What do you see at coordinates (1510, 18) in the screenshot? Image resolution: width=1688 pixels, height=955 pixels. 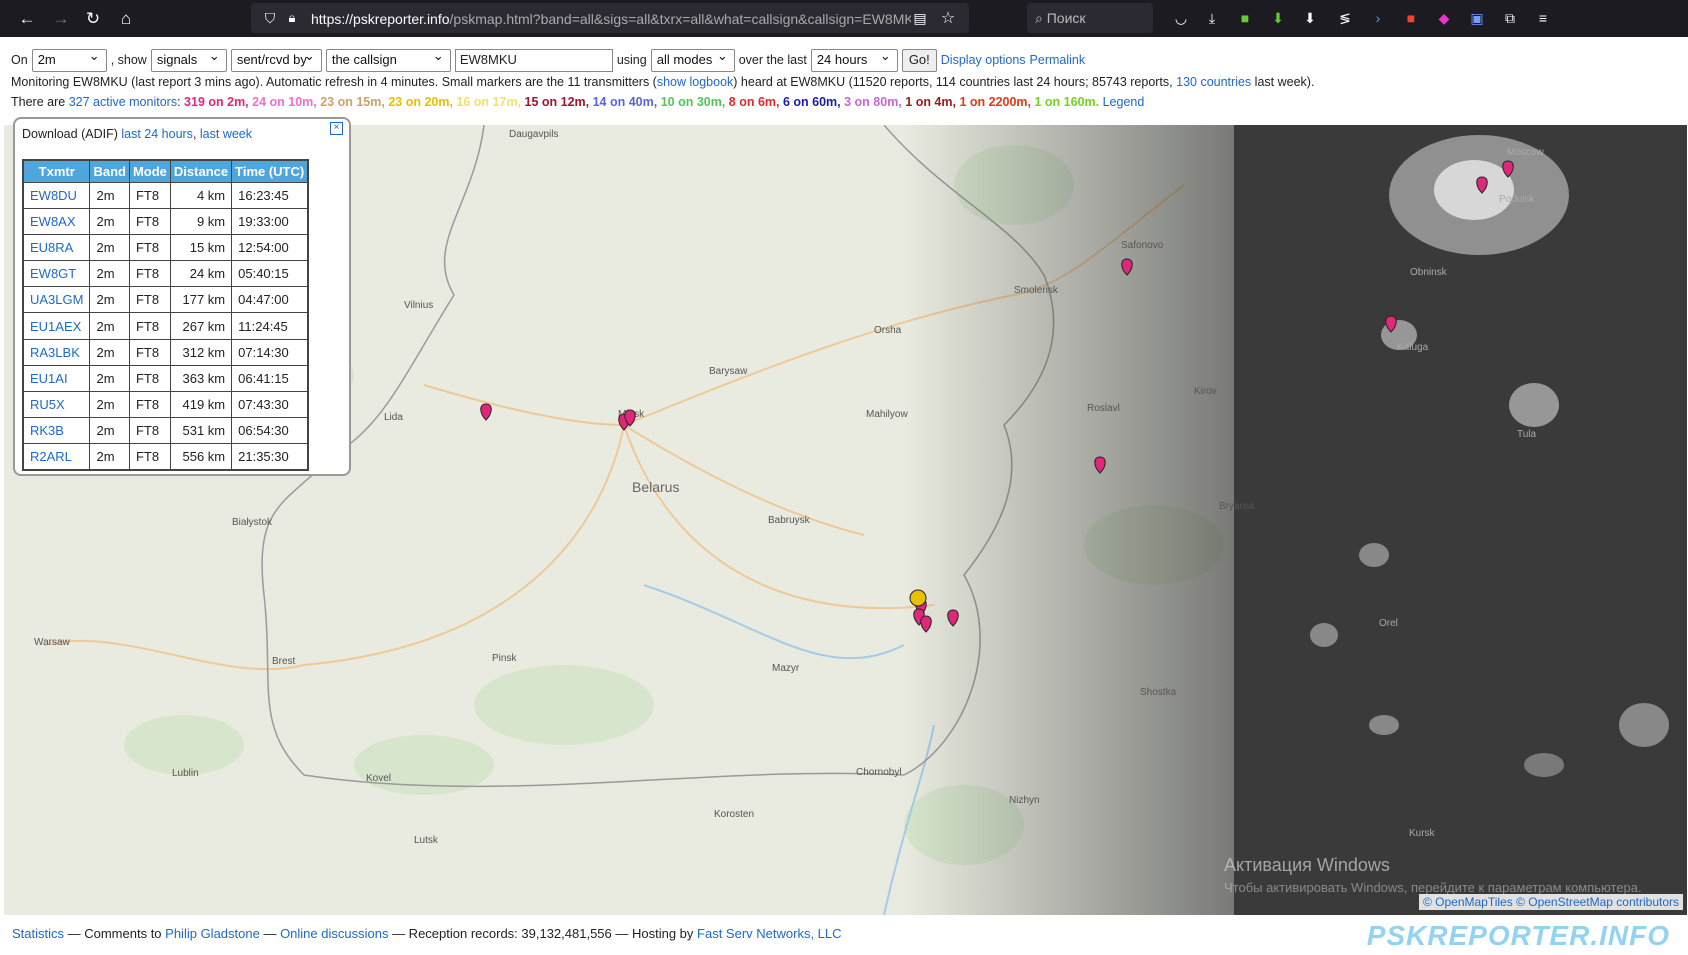 I see `extensions-puzzle-icon: ⧉` at bounding box center [1510, 18].